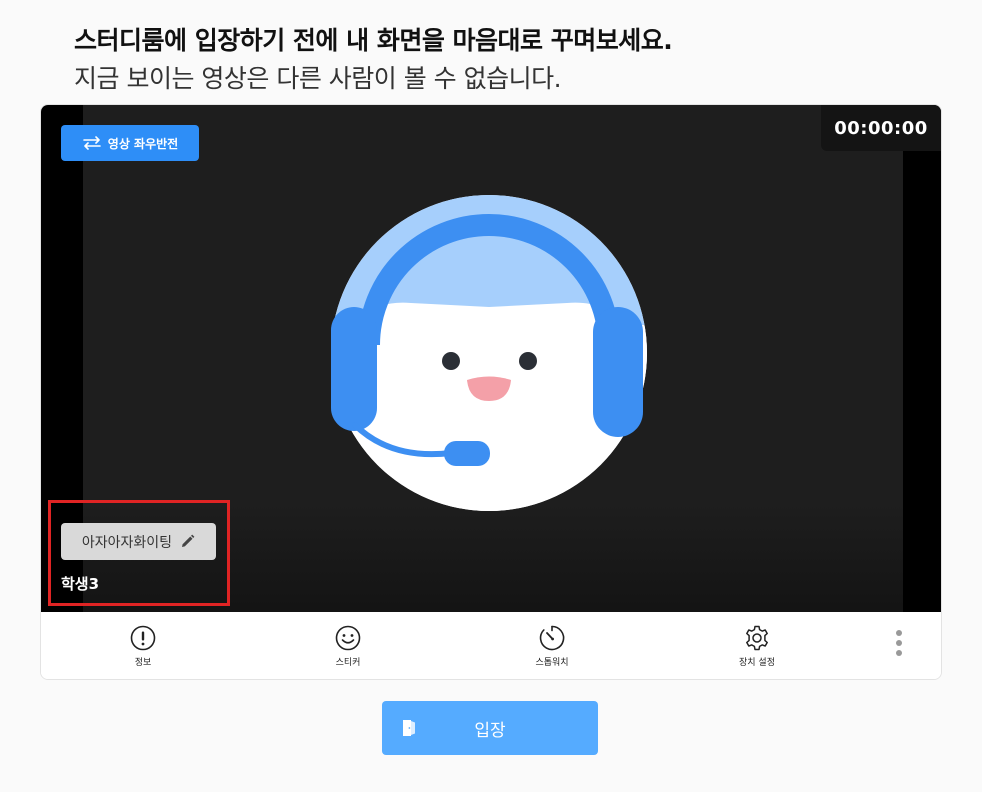 This screenshot has height=792, width=982. I want to click on headset-mascot-avatar, so click(489, 353).